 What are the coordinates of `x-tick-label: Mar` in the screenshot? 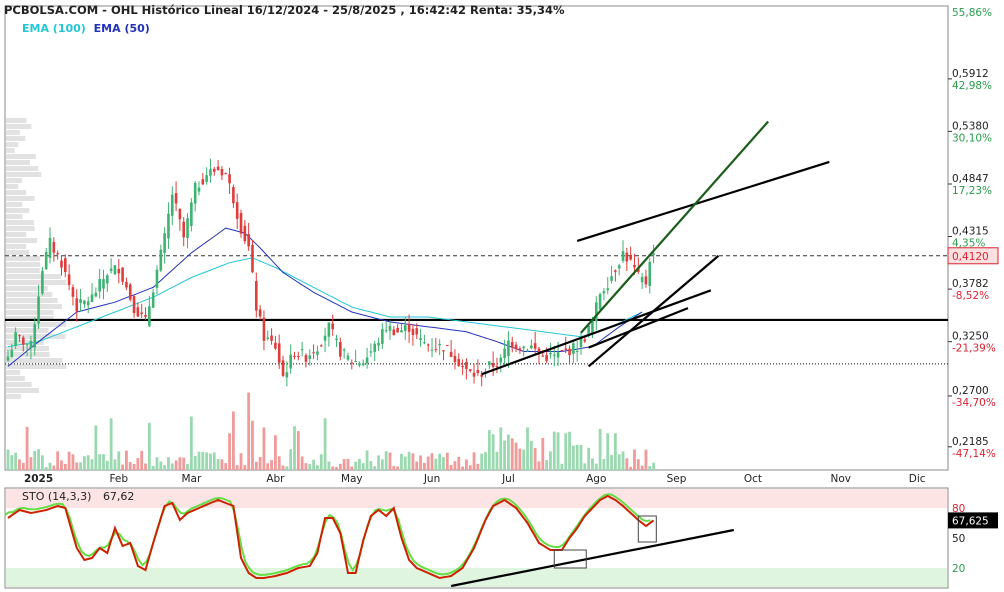 It's located at (191, 479).